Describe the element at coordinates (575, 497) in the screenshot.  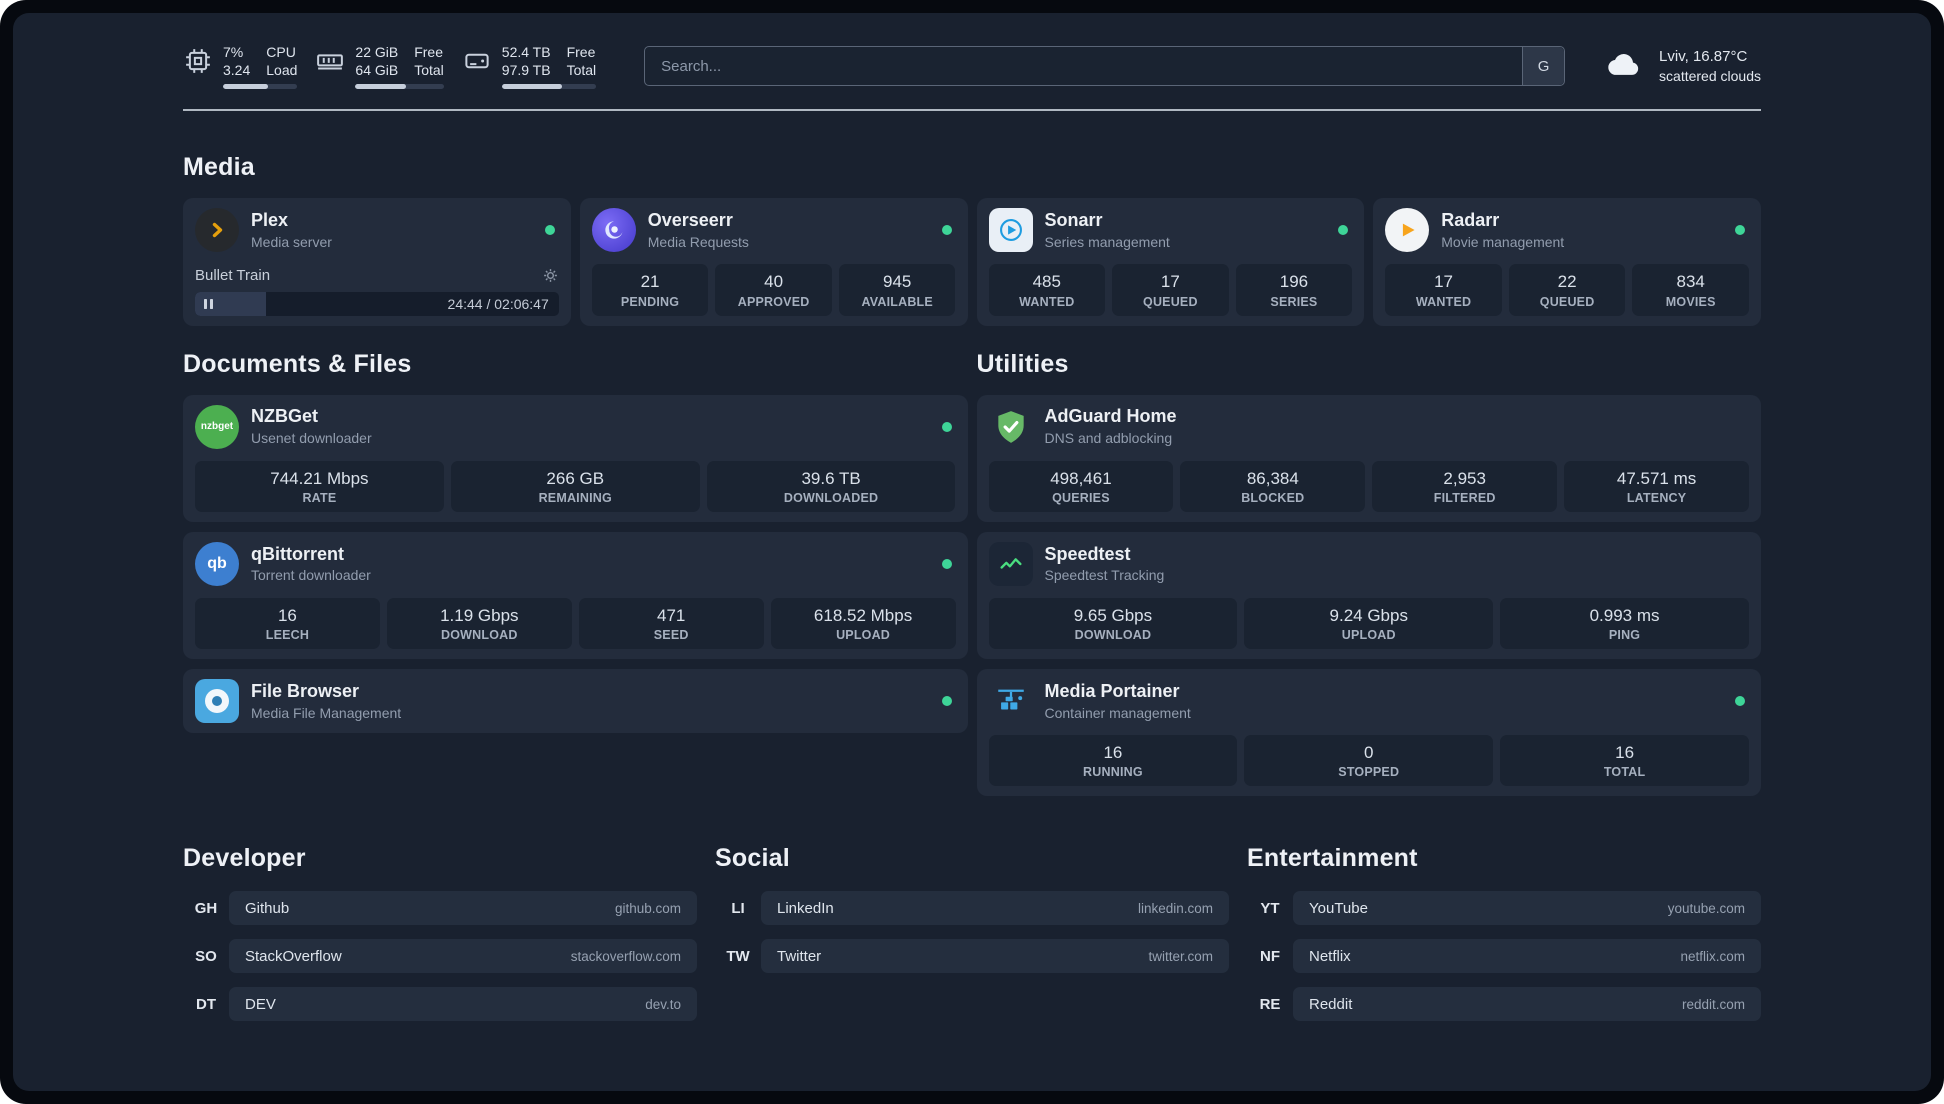
I see `stat-label: REMAINING` at that location.